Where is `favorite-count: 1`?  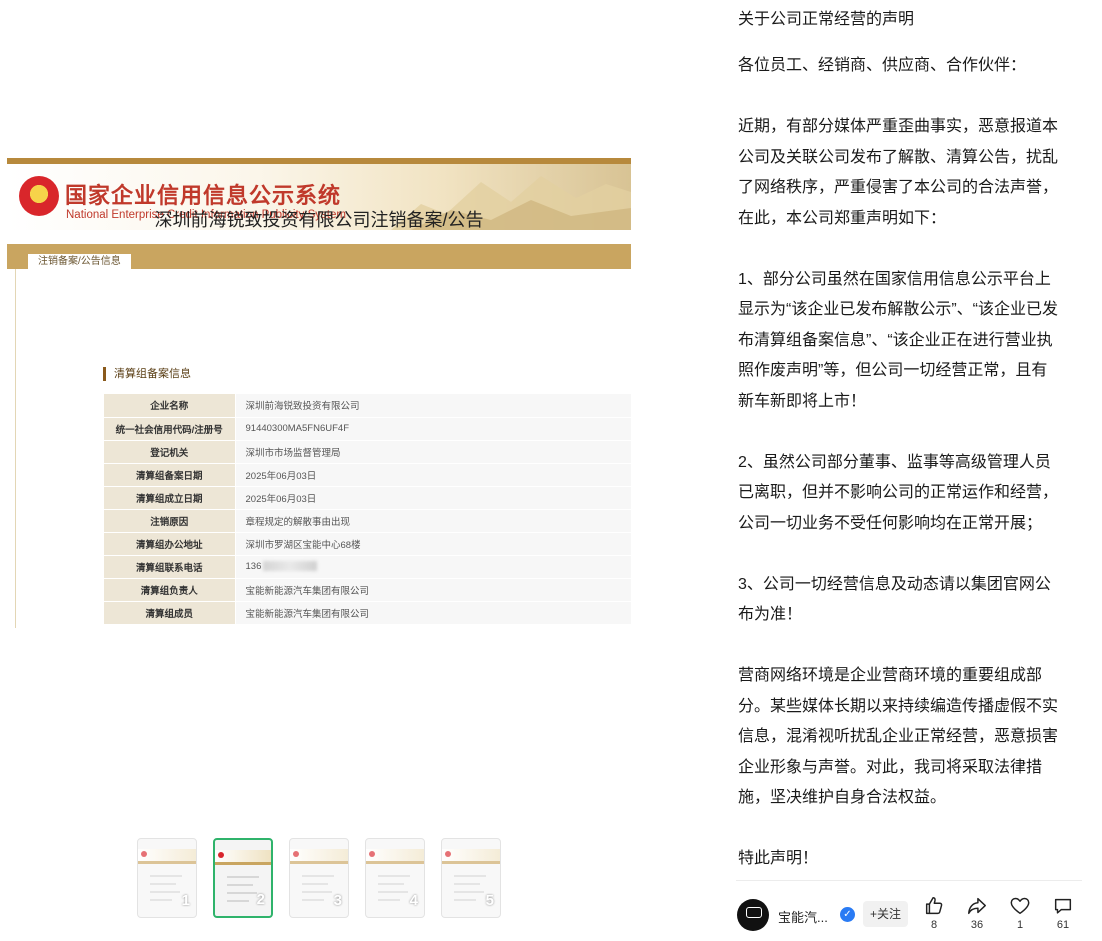
favorite-count: 1 is located at coordinates (1020, 925).